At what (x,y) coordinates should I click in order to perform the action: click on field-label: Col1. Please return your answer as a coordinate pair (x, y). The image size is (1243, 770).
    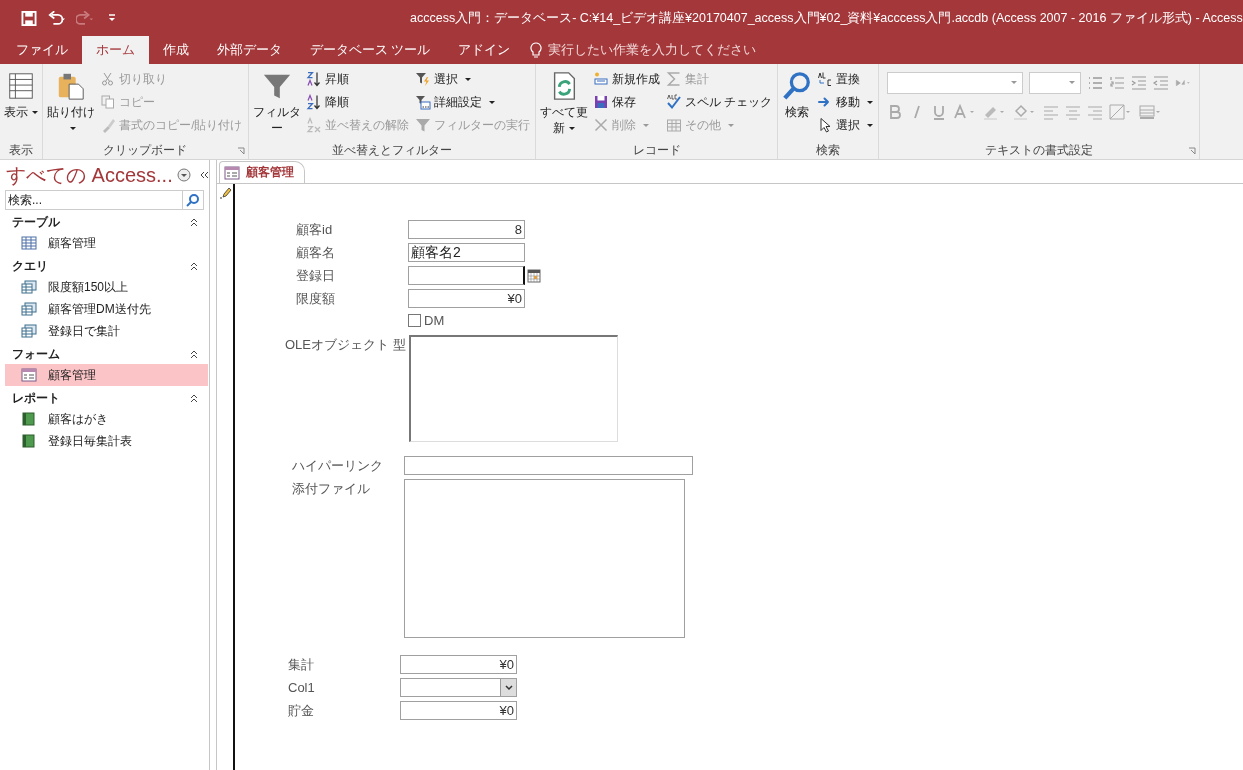
    Looking at the image, I should click on (302, 688).